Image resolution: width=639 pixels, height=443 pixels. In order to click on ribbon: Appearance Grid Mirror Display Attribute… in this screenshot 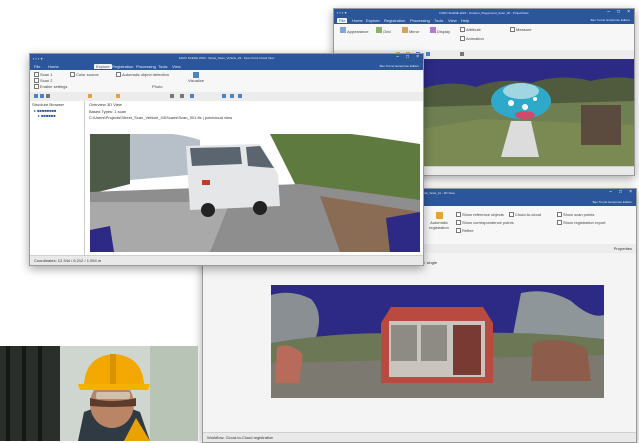, I will do `click(484, 37)`.